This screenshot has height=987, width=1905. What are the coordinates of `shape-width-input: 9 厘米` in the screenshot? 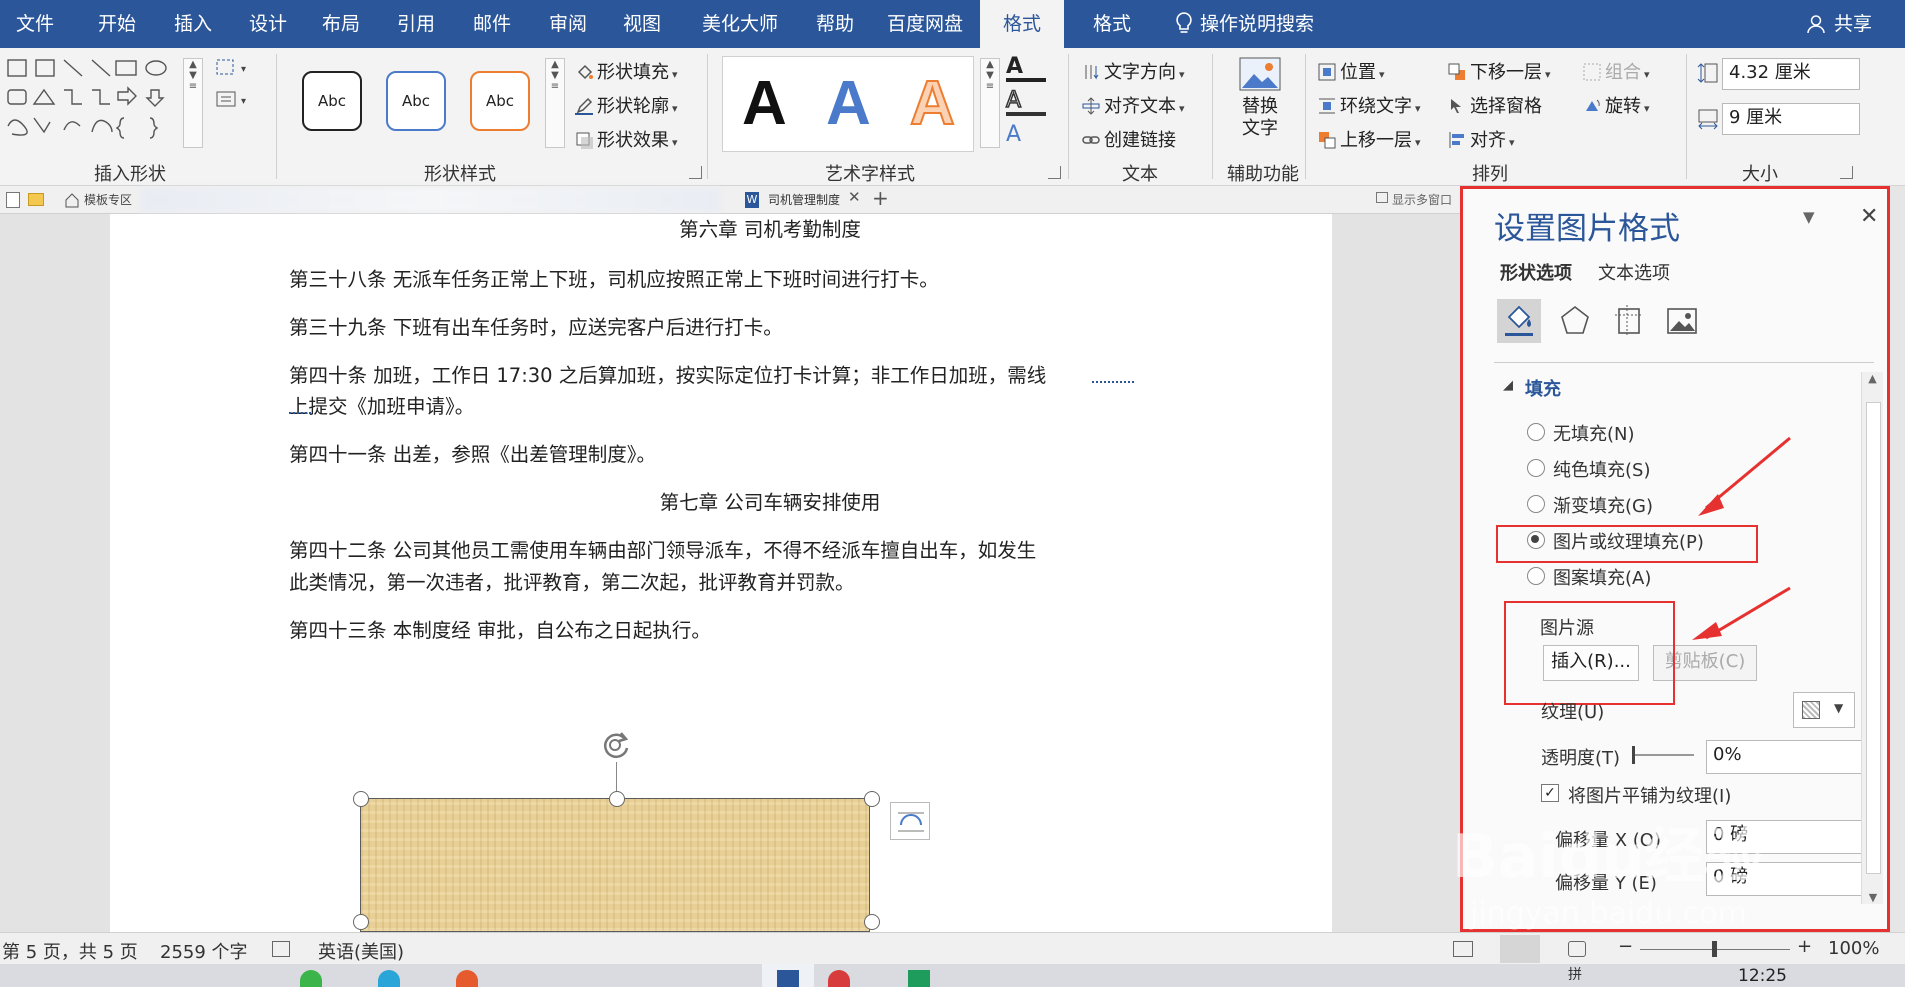 It's located at (1791, 119).